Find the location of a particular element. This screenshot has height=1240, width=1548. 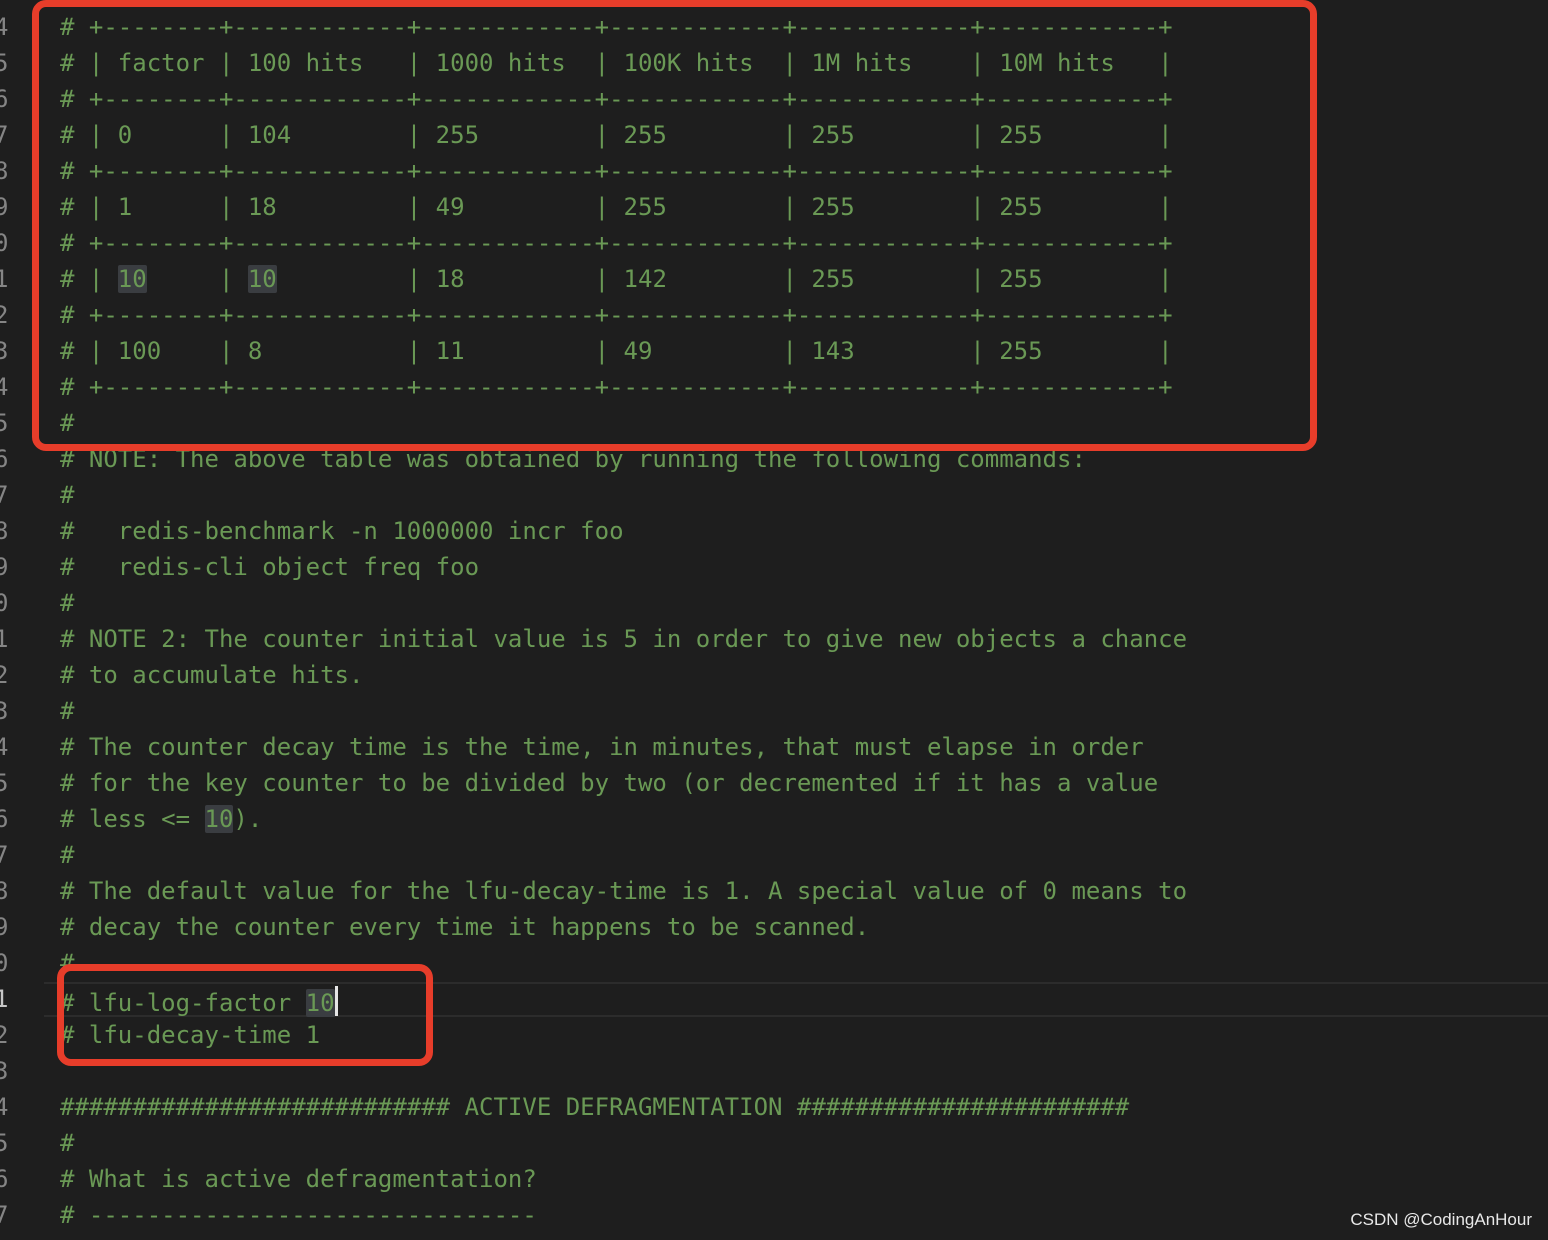

code-line: 2 # to accumulate hits. is located at coordinates (774, 675).